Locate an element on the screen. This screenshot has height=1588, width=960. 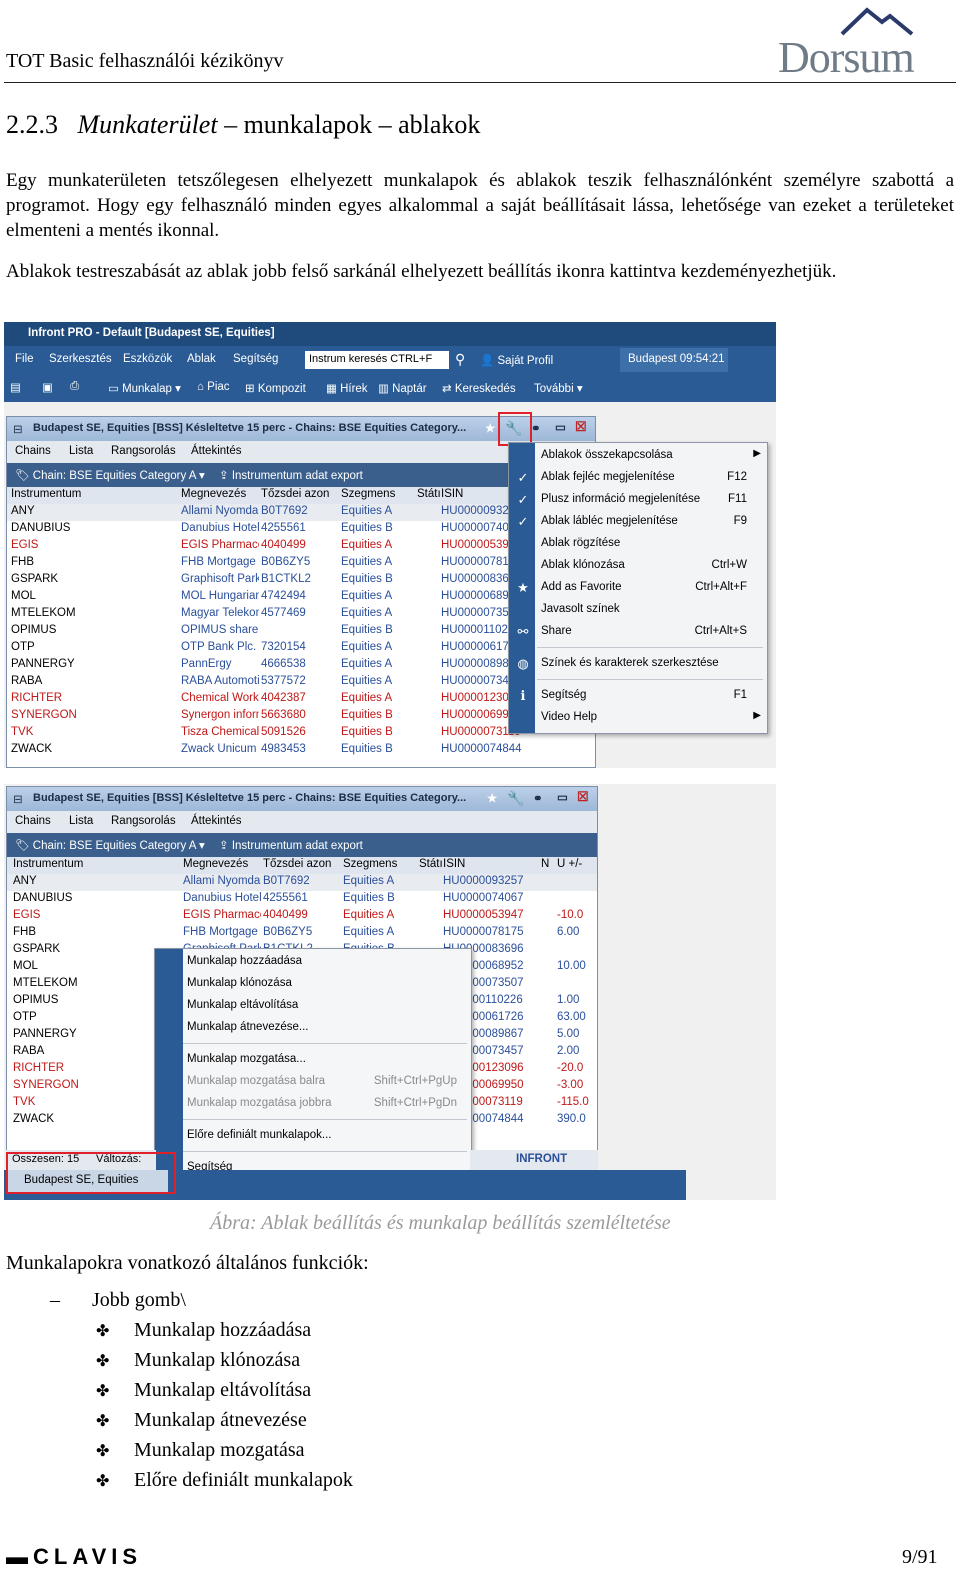
toolbar-market: ⌂ Piac is located at coordinates (213, 387).